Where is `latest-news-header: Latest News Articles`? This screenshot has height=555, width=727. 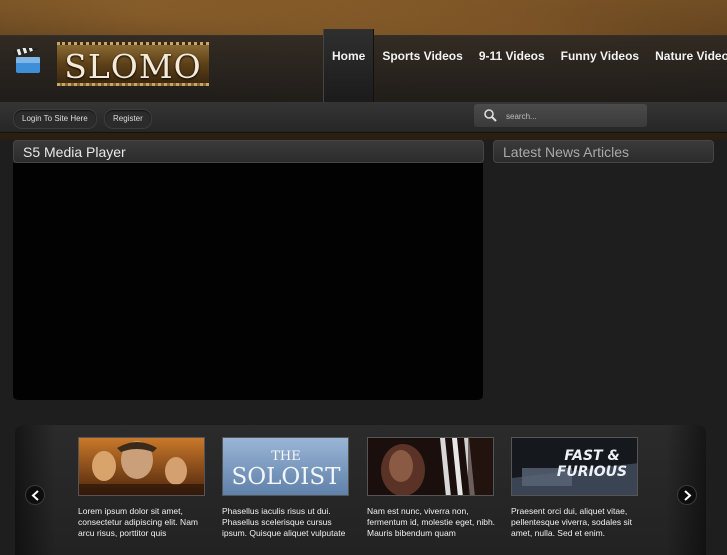 latest-news-header: Latest News Articles is located at coordinates (603, 151).